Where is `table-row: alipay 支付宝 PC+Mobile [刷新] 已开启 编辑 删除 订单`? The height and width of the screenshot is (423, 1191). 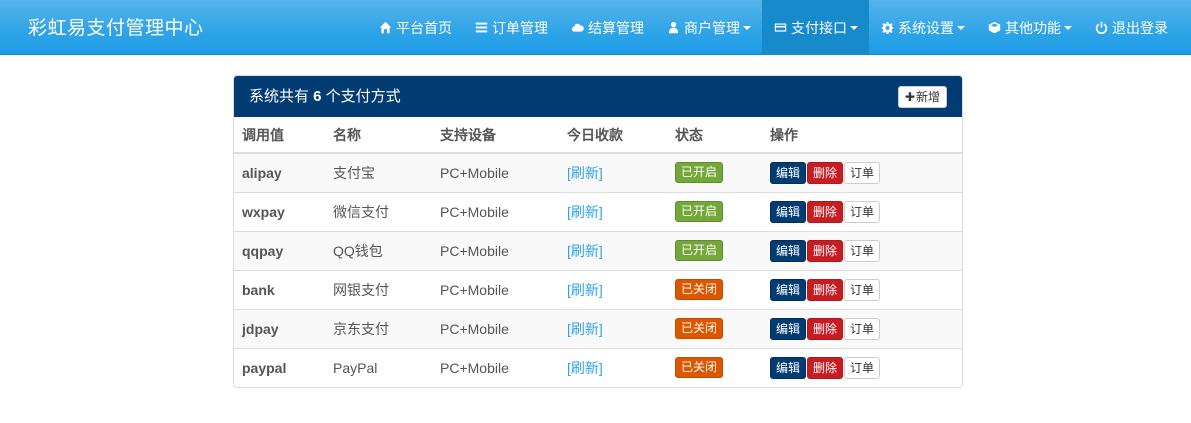 table-row: alipay 支付宝 PC+Mobile [刷新] 已开启 编辑 删除 订单 is located at coordinates (598, 172).